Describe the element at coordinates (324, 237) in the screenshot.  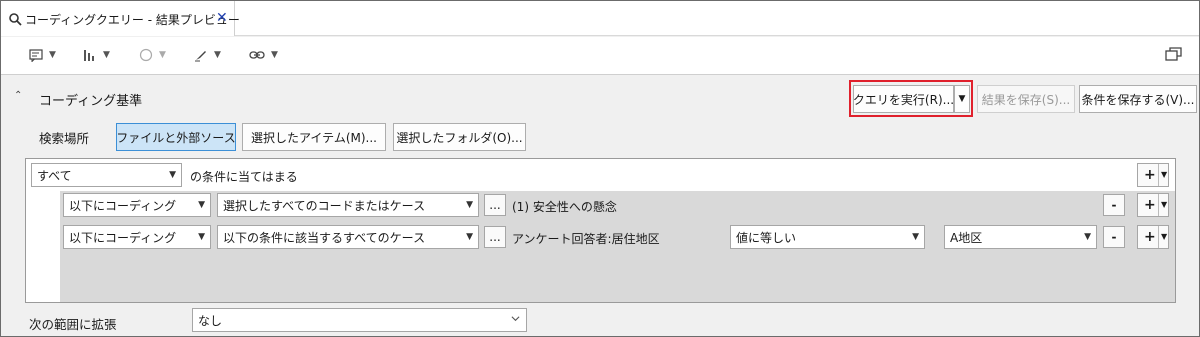
I see `coding-scope-value: 以下の条件に該当するすべてのケース` at that location.